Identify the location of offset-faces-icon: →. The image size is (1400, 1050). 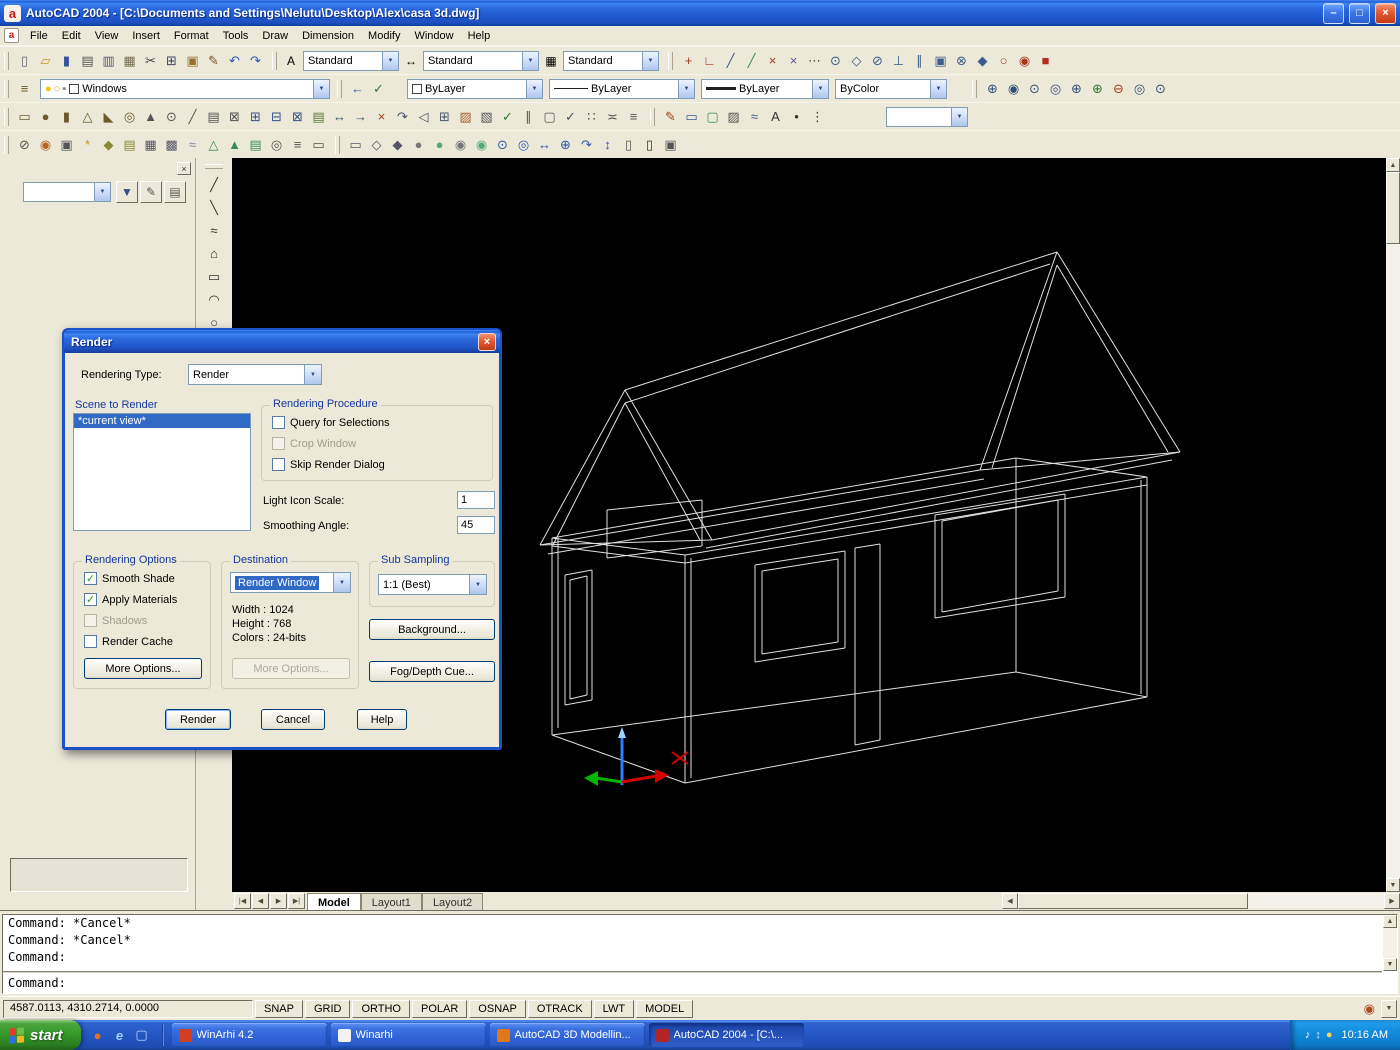
(360, 116).